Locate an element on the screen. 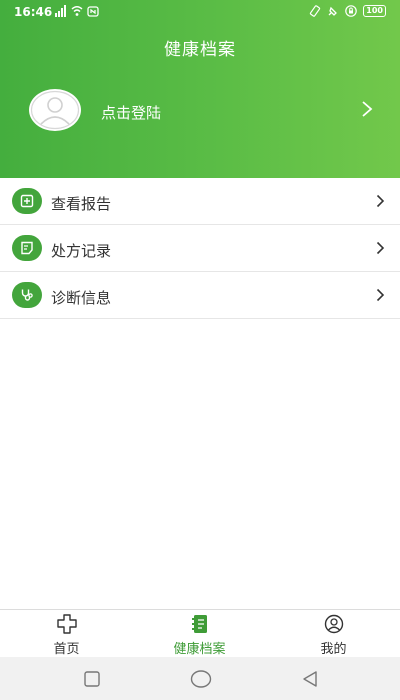 The width and height of the screenshot is (400, 700). report-icon is located at coordinates (27, 201).